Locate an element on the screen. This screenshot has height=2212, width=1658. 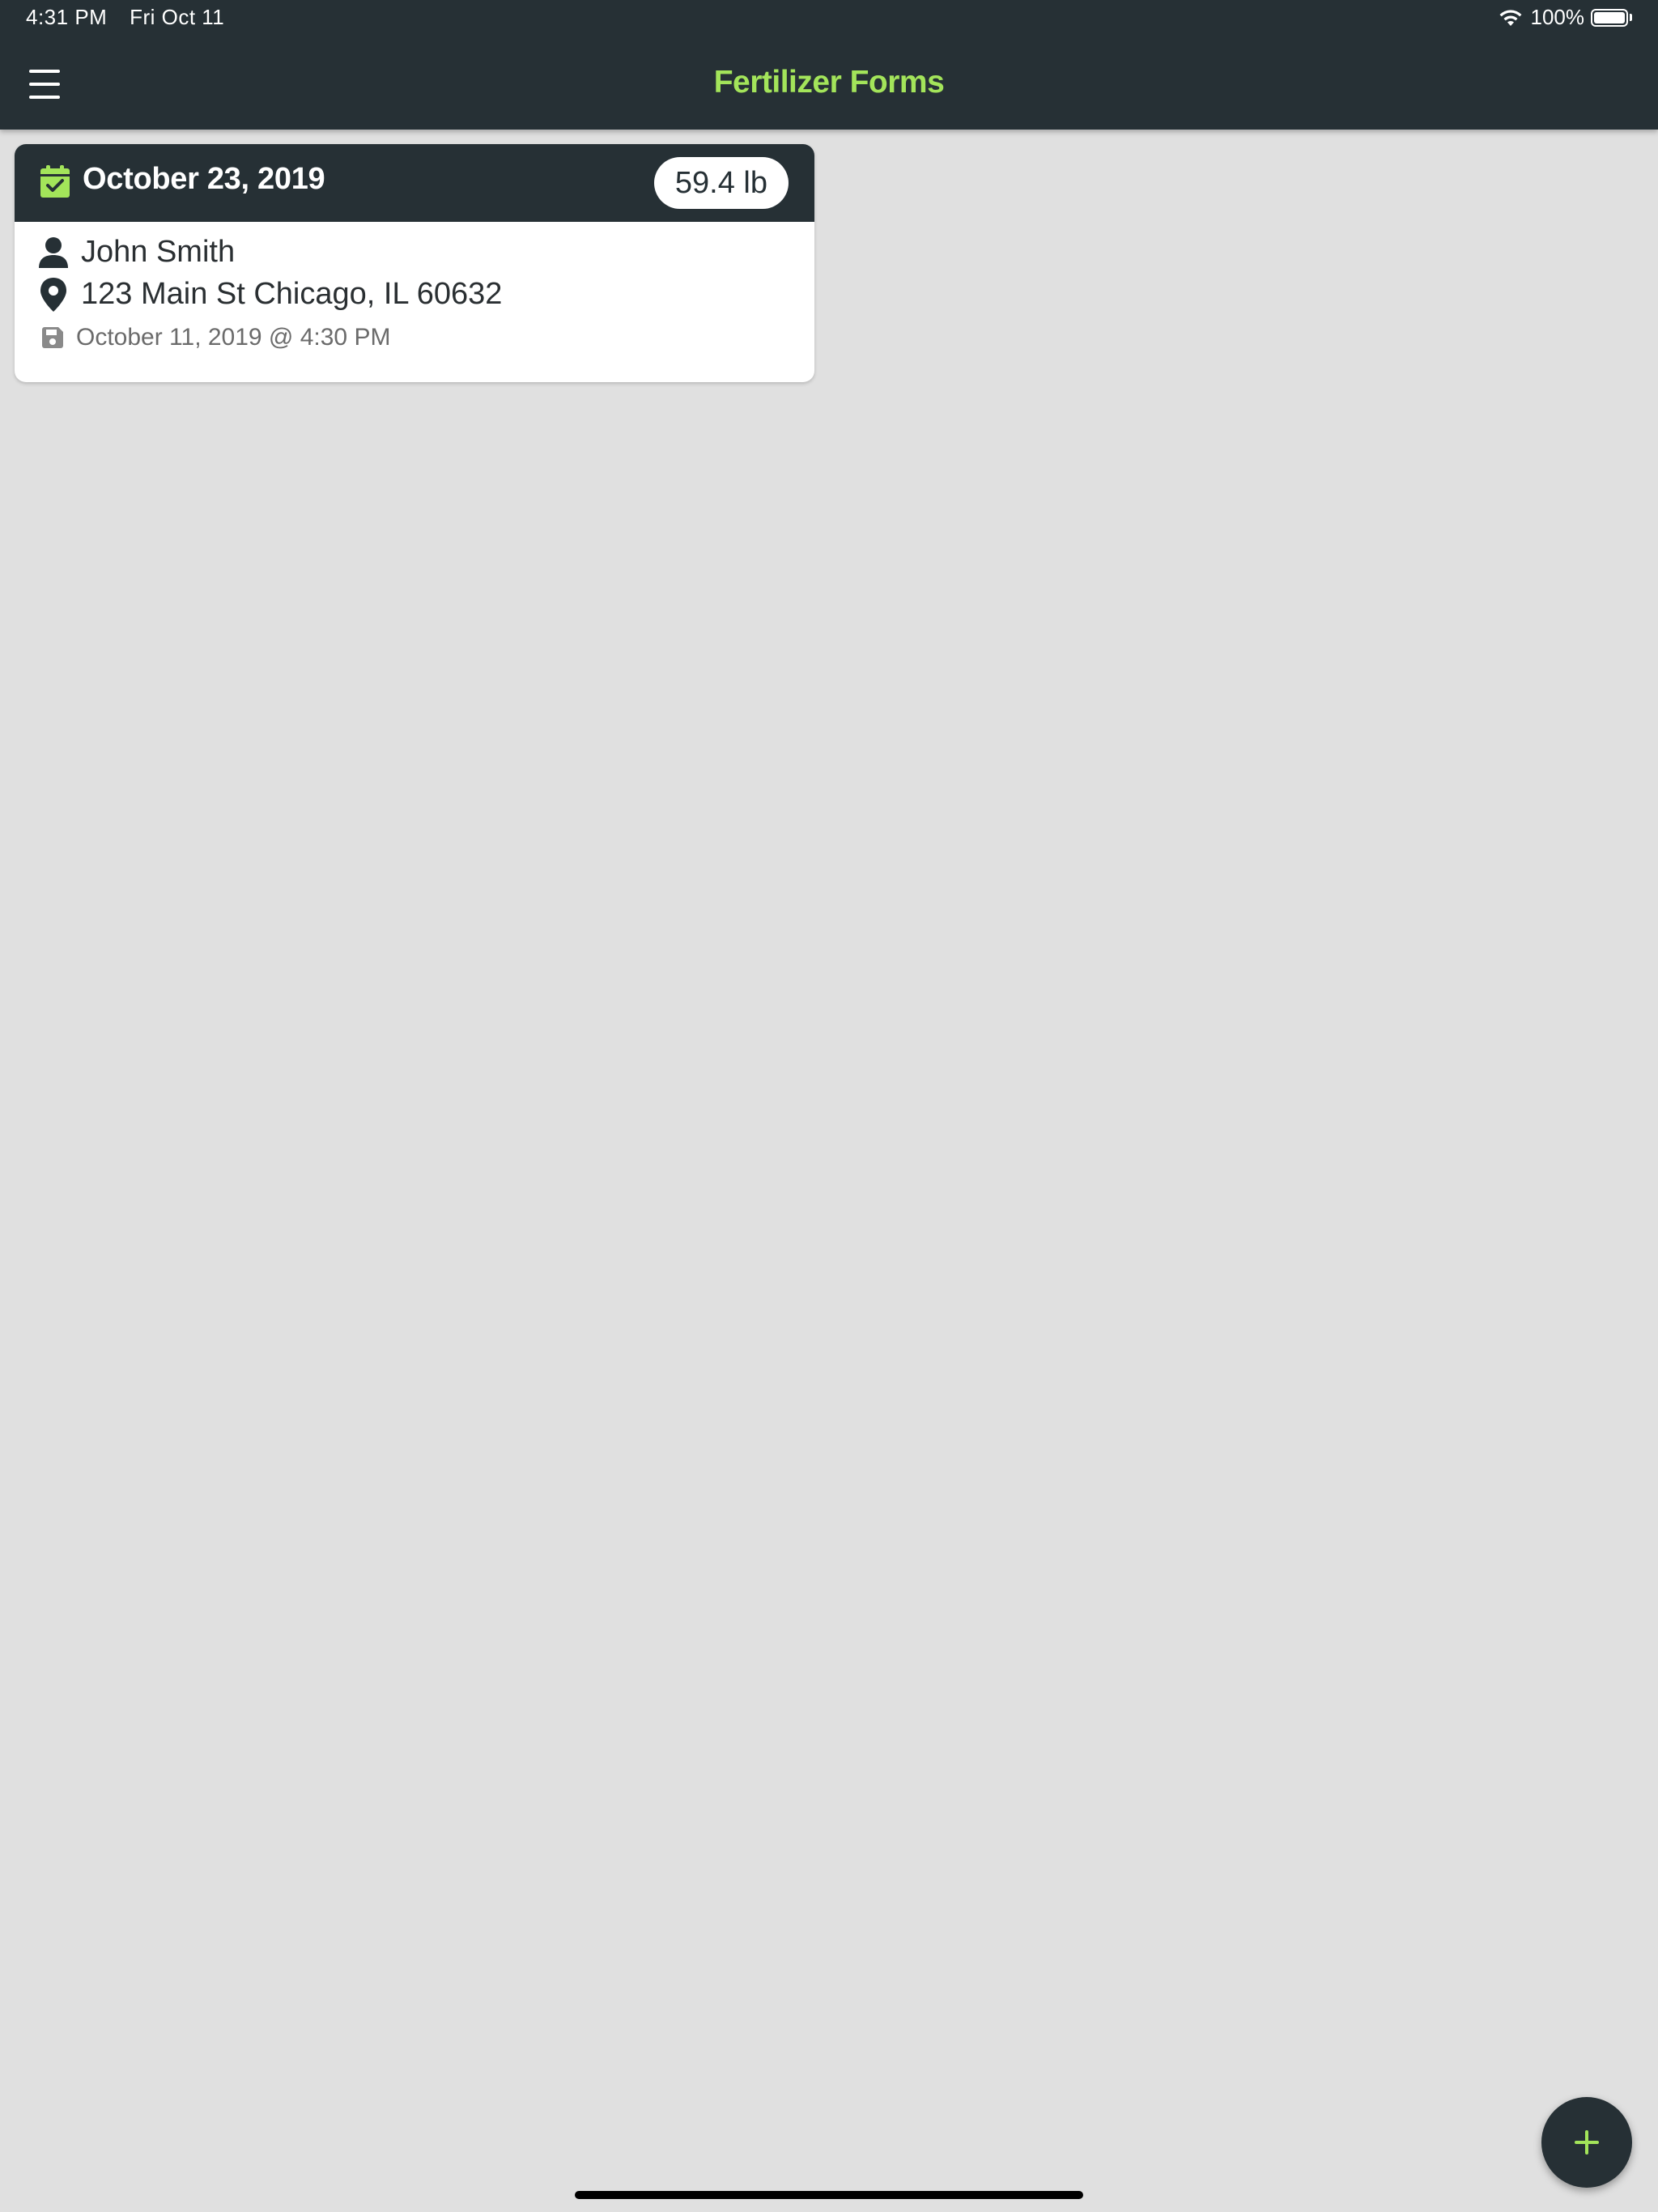
person-icon is located at coordinates (53, 252).